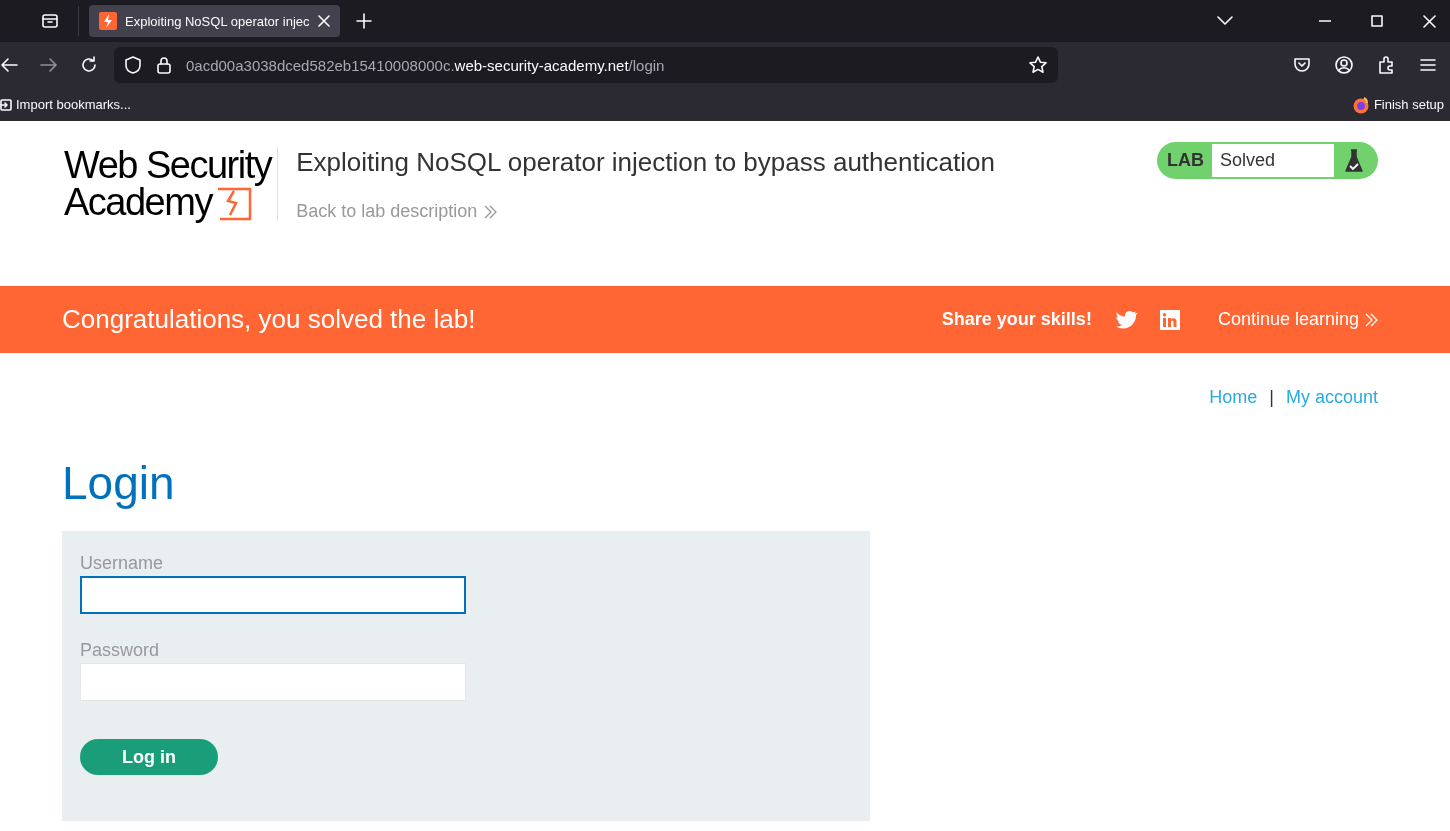  Describe the element at coordinates (1267, 160) in the screenshot. I see `lab-status-badge: LAB Solved` at that location.